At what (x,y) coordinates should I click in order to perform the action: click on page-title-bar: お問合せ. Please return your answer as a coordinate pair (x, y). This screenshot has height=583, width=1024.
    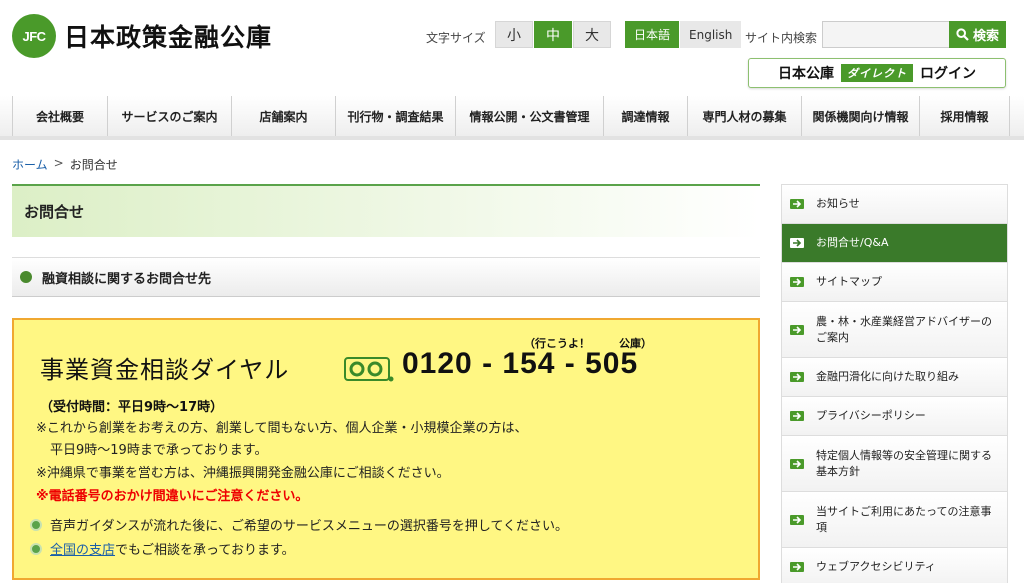
    Looking at the image, I should click on (386, 210).